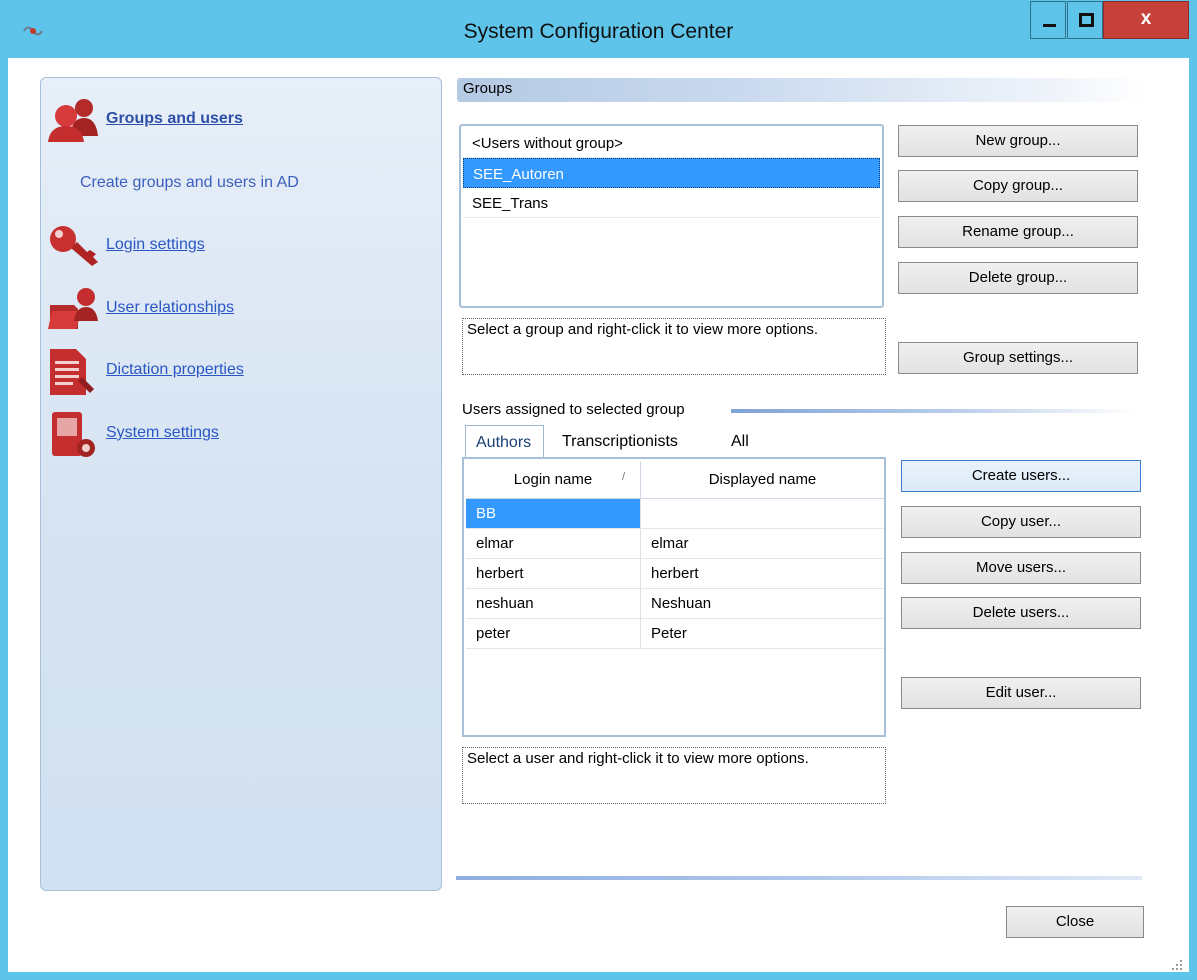  I want to click on table-row: peter Peter, so click(675, 634).